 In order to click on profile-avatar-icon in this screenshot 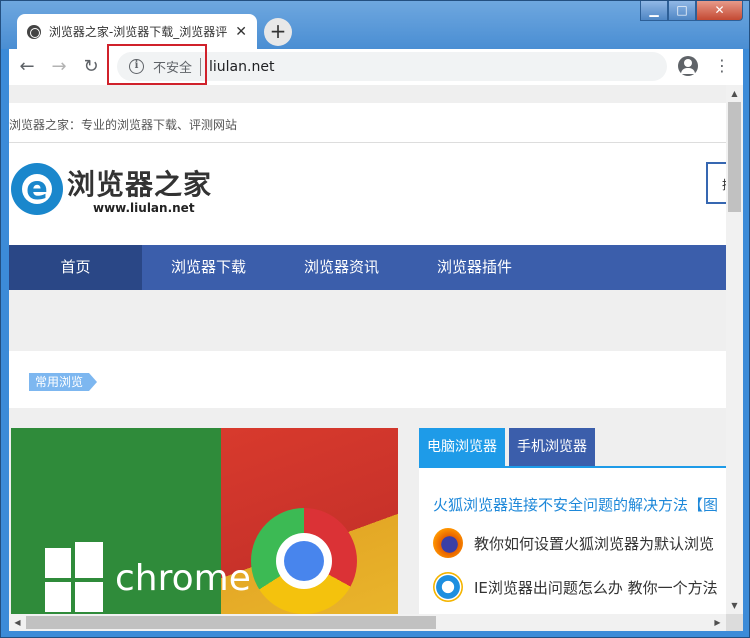, I will do `click(688, 66)`.